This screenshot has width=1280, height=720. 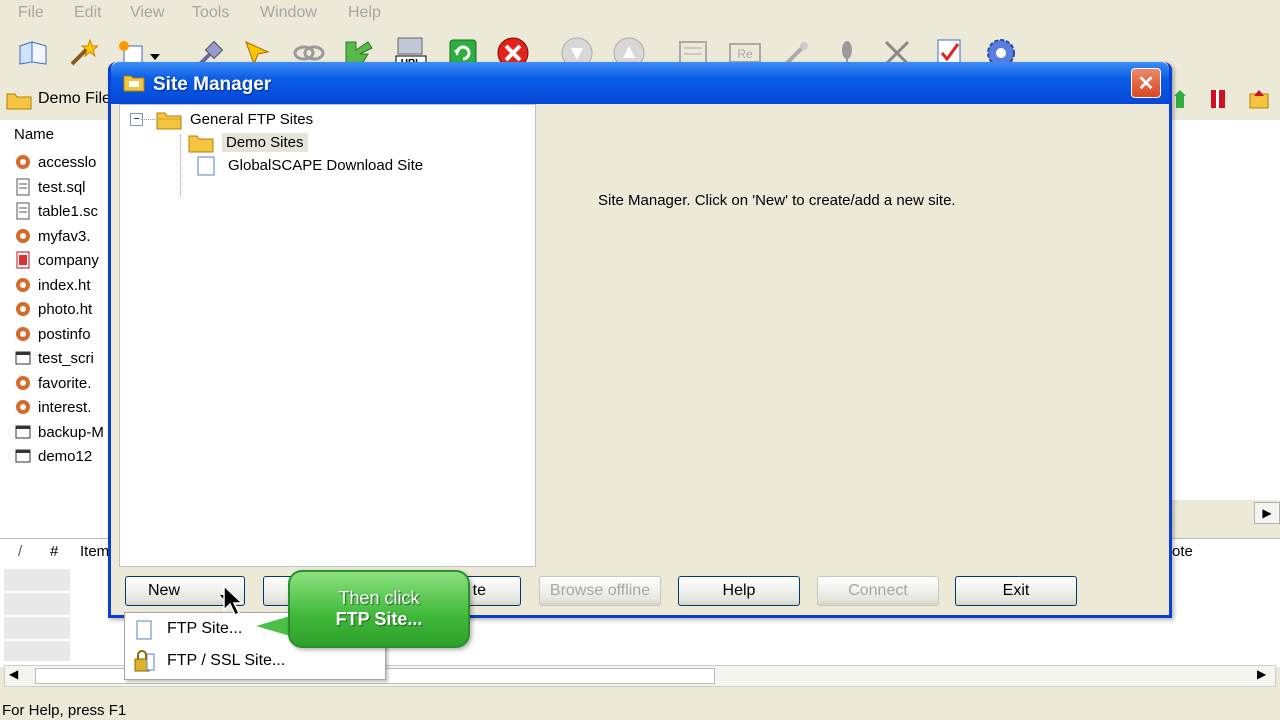 I want to click on file-item: test.sql, so click(x=50, y=187).